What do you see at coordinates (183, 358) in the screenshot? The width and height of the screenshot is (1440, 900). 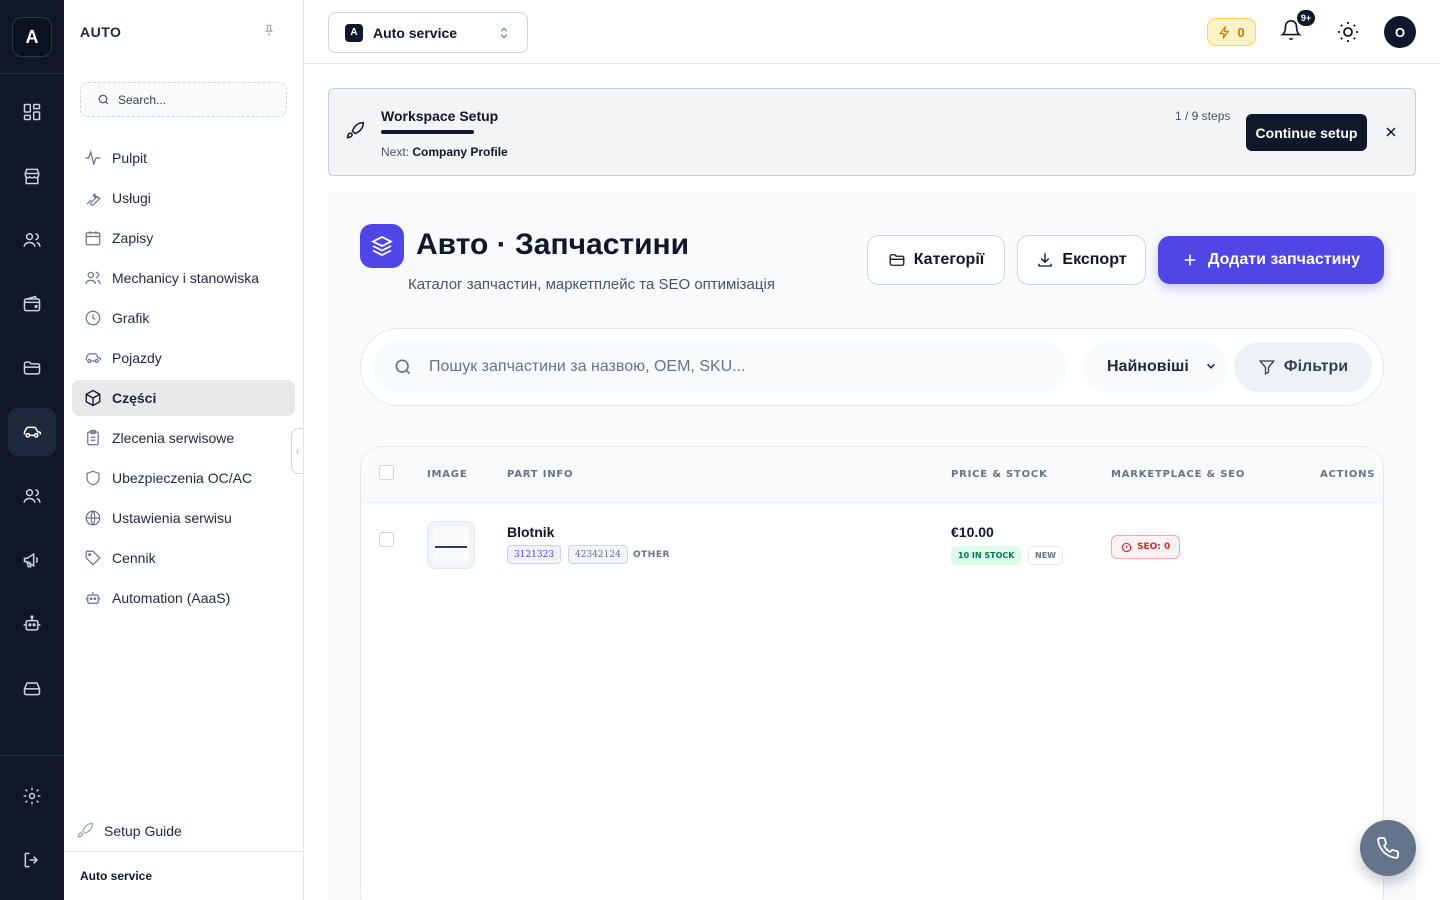 I see `sidebar-item-pojazdy: Pojazdy` at bounding box center [183, 358].